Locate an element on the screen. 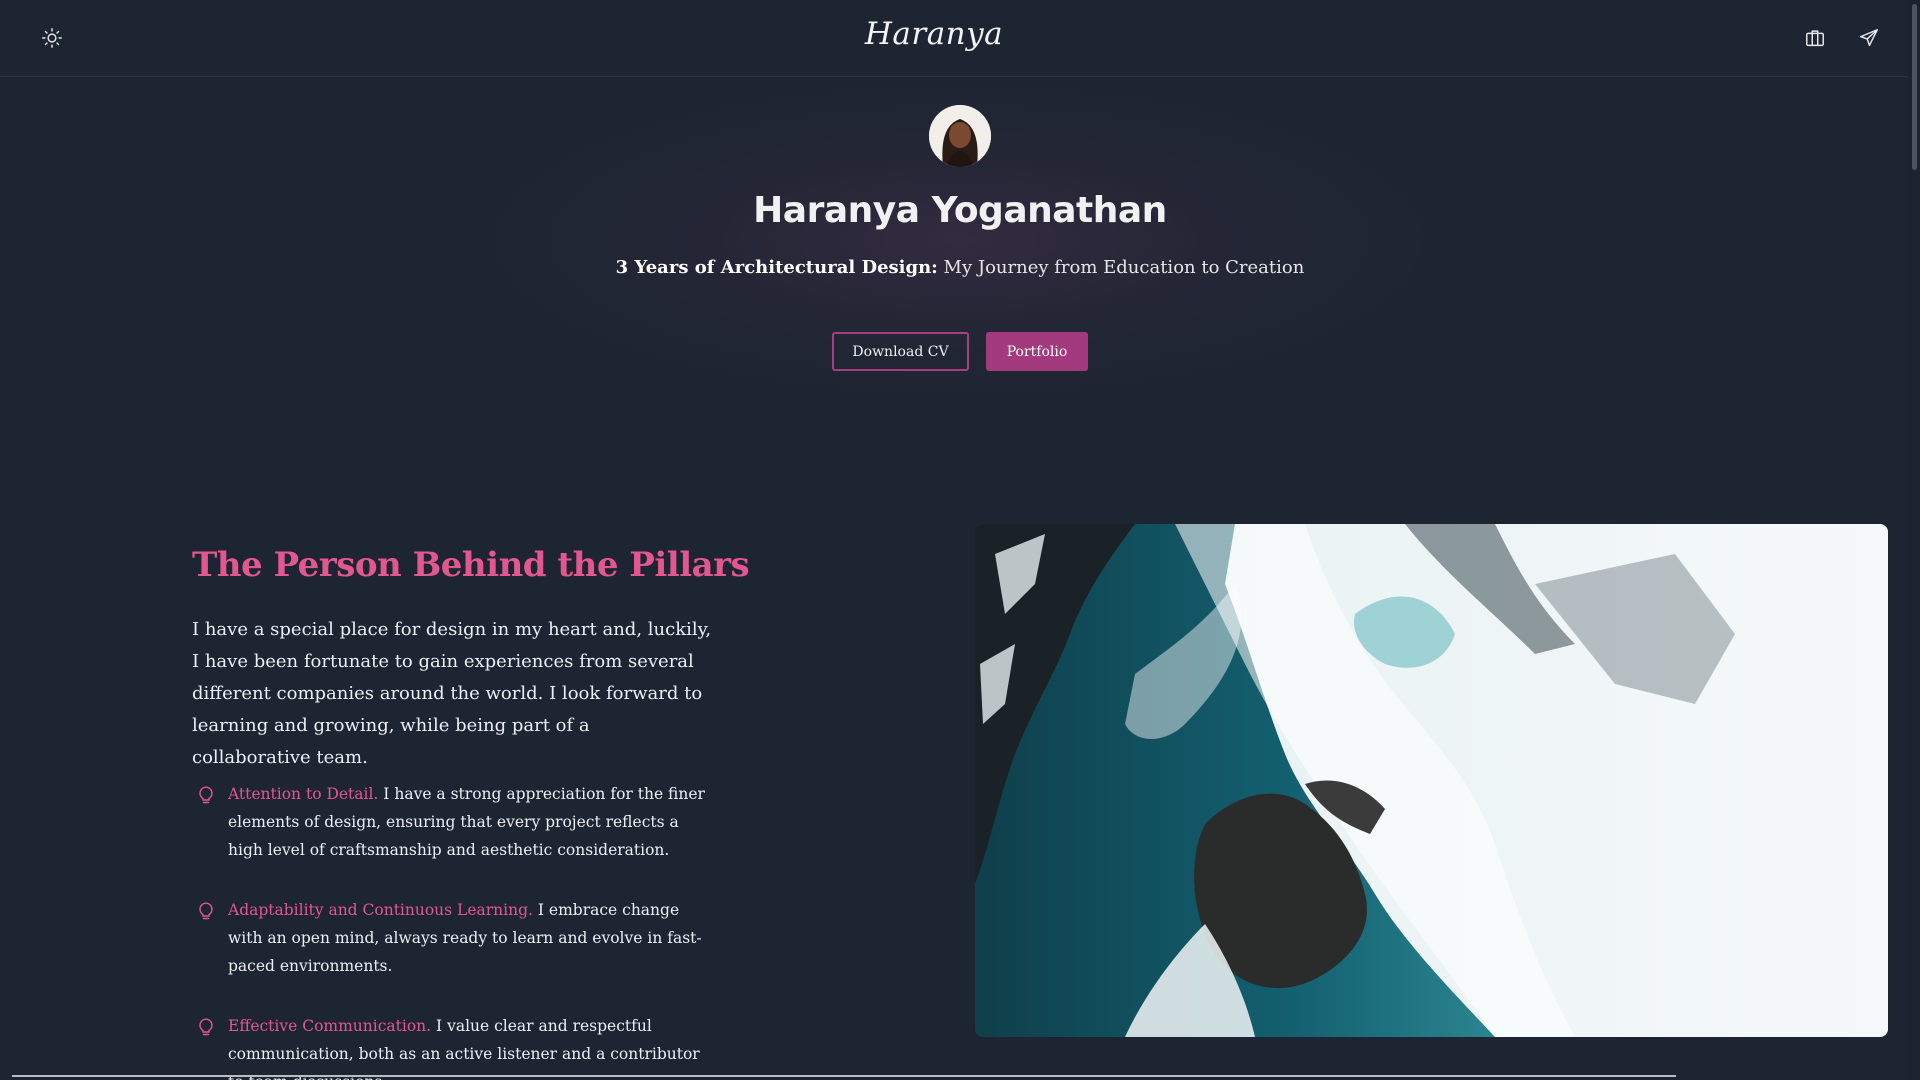 The width and height of the screenshot is (1920, 1080). brand-logo: Haranya is located at coordinates (934, 34).